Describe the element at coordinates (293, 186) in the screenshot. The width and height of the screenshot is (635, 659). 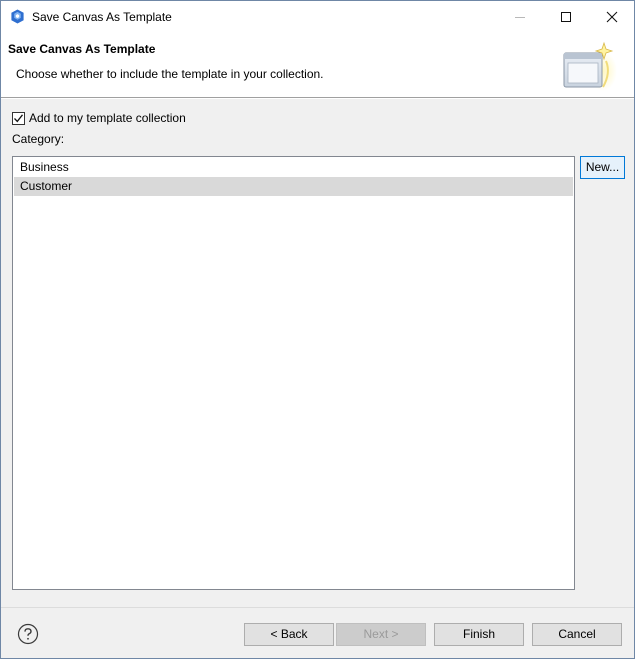
I see `list-item-customer: Customer` at that location.